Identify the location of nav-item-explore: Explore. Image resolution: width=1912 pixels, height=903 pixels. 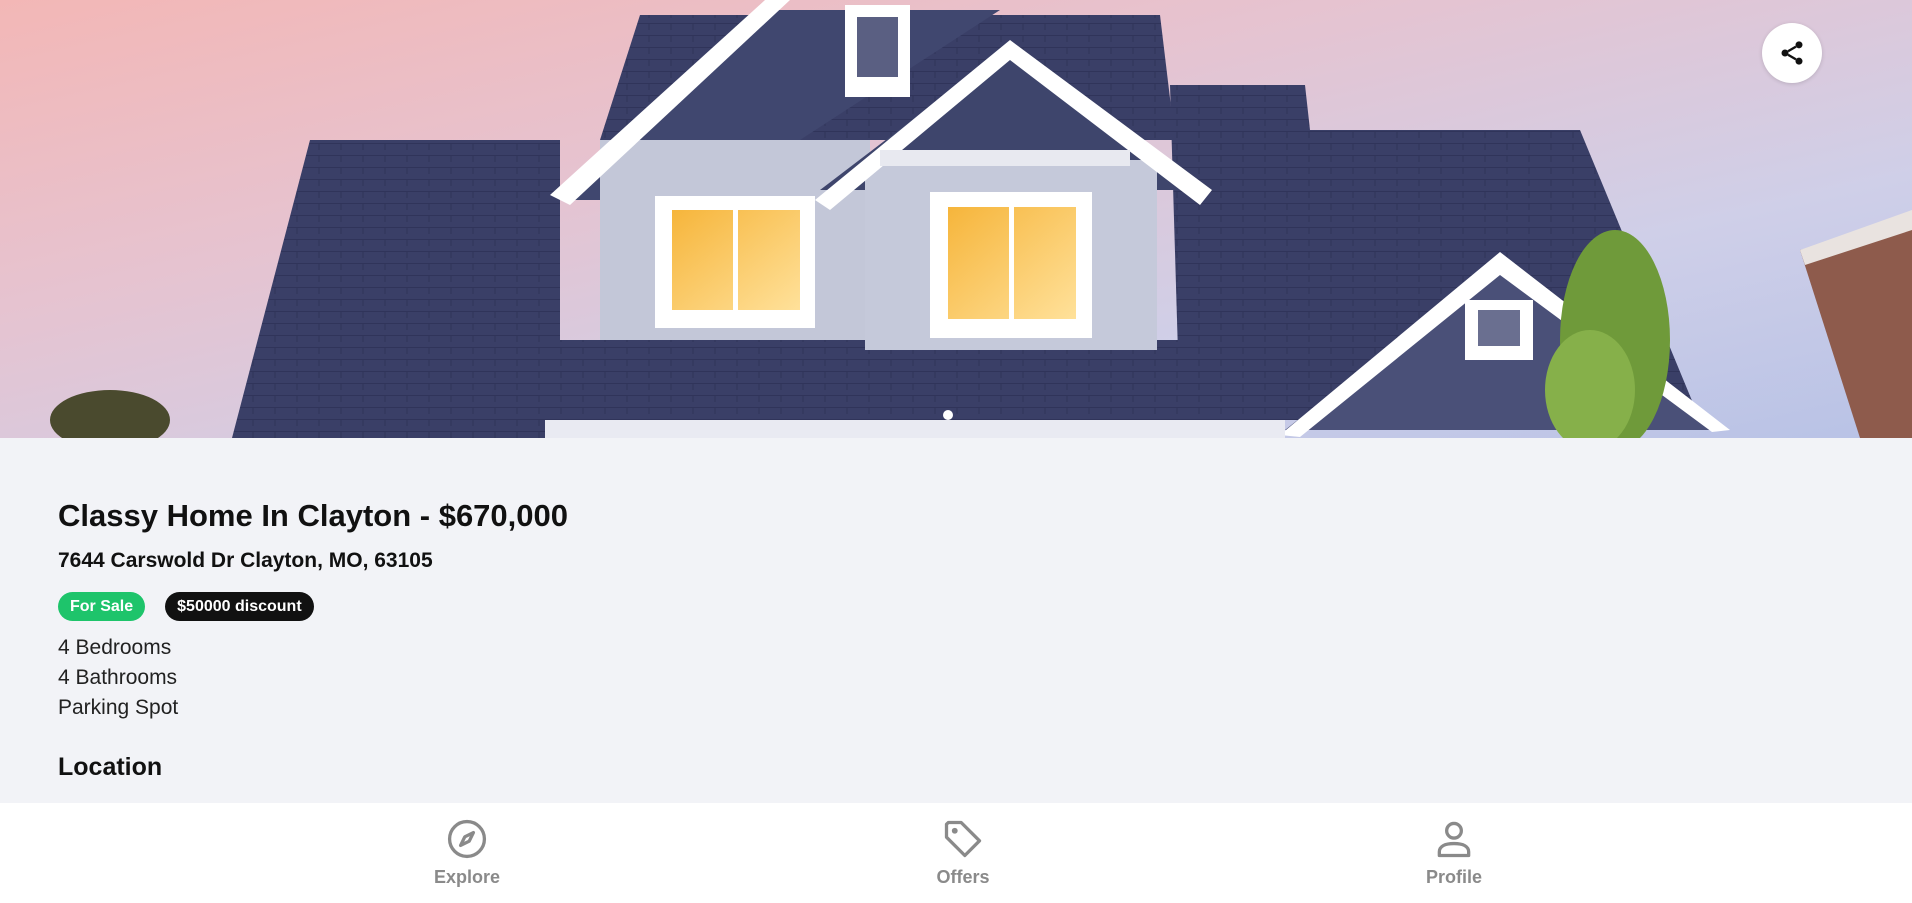
(467, 852).